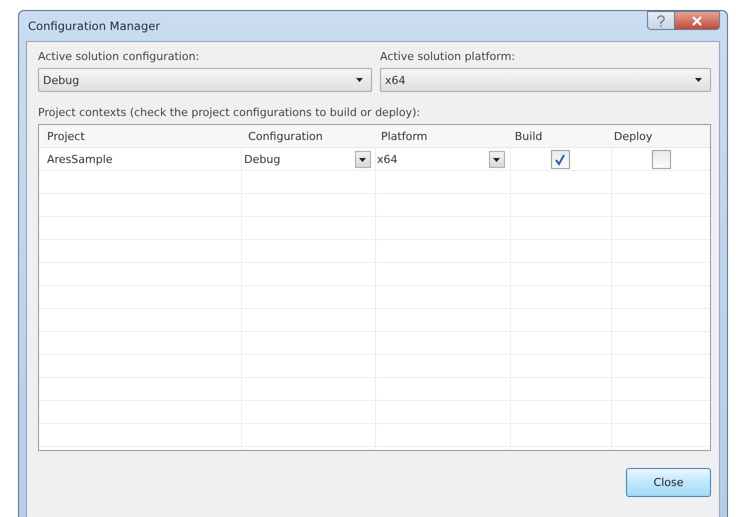 This screenshot has width=736, height=517. I want to click on column-header: Project, so click(66, 136).